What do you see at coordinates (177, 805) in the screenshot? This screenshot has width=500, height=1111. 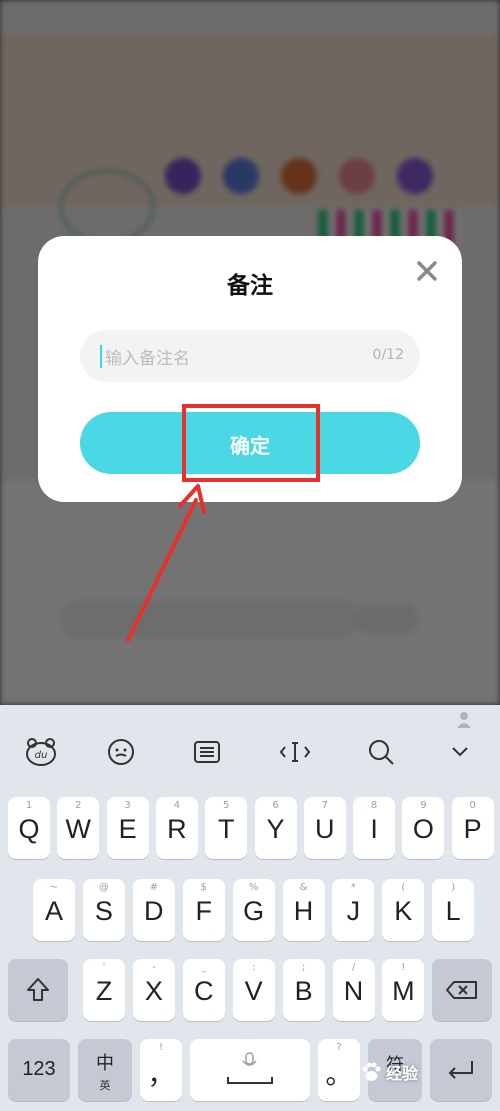 I see `key-hint: 4` at bounding box center [177, 805].